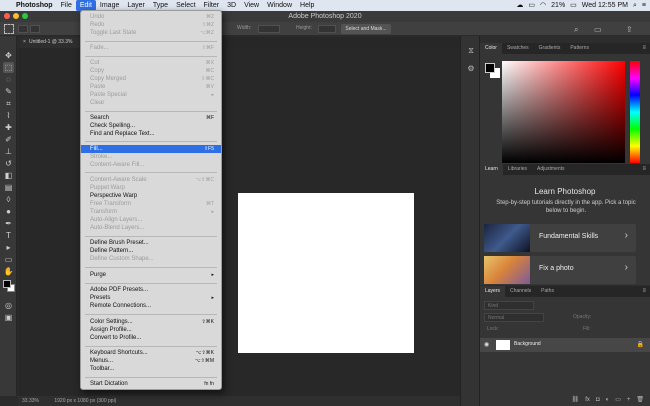 The image size is (650, 406). I want to click on brush-tool-icon: ✐, so click(8, 139).